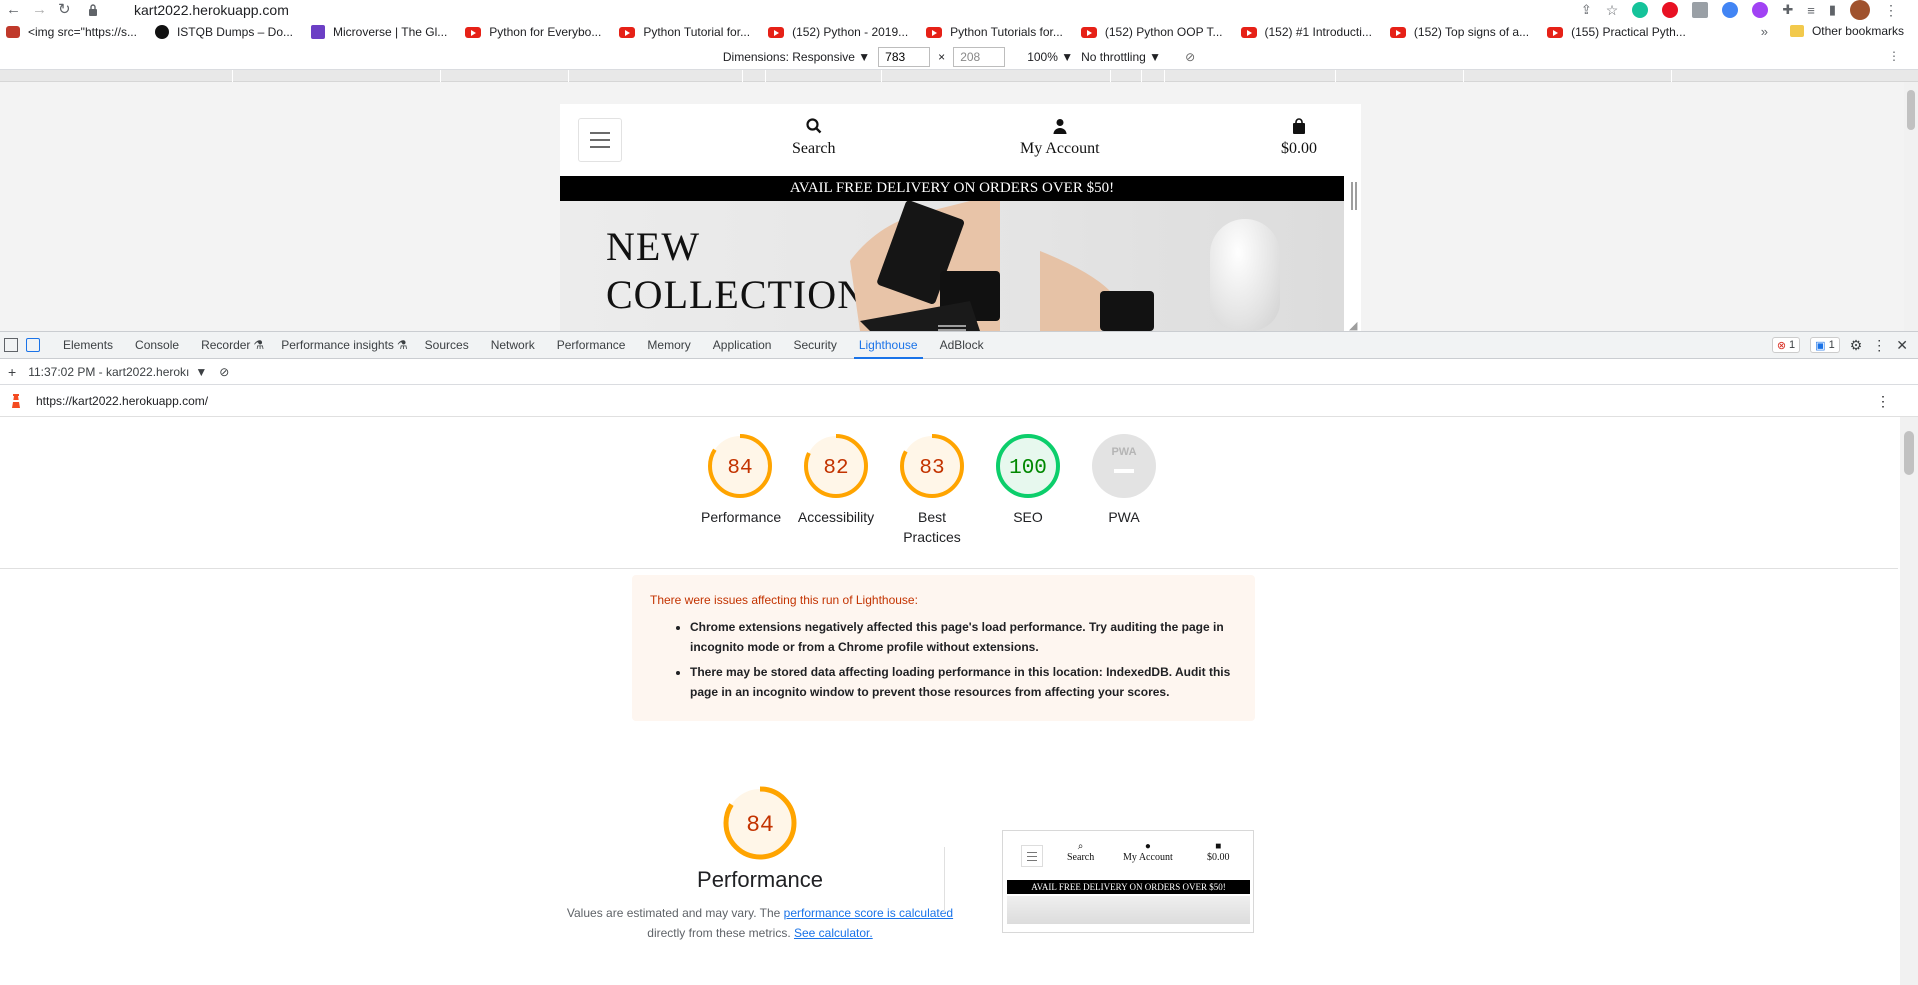 Image resolution: width=1918 pixels, height=985 pixels. What do you see at coordinates (1080, 846) in the screenshot?
I see `search-icon: ⌕` at bounding box center [1080, 846].